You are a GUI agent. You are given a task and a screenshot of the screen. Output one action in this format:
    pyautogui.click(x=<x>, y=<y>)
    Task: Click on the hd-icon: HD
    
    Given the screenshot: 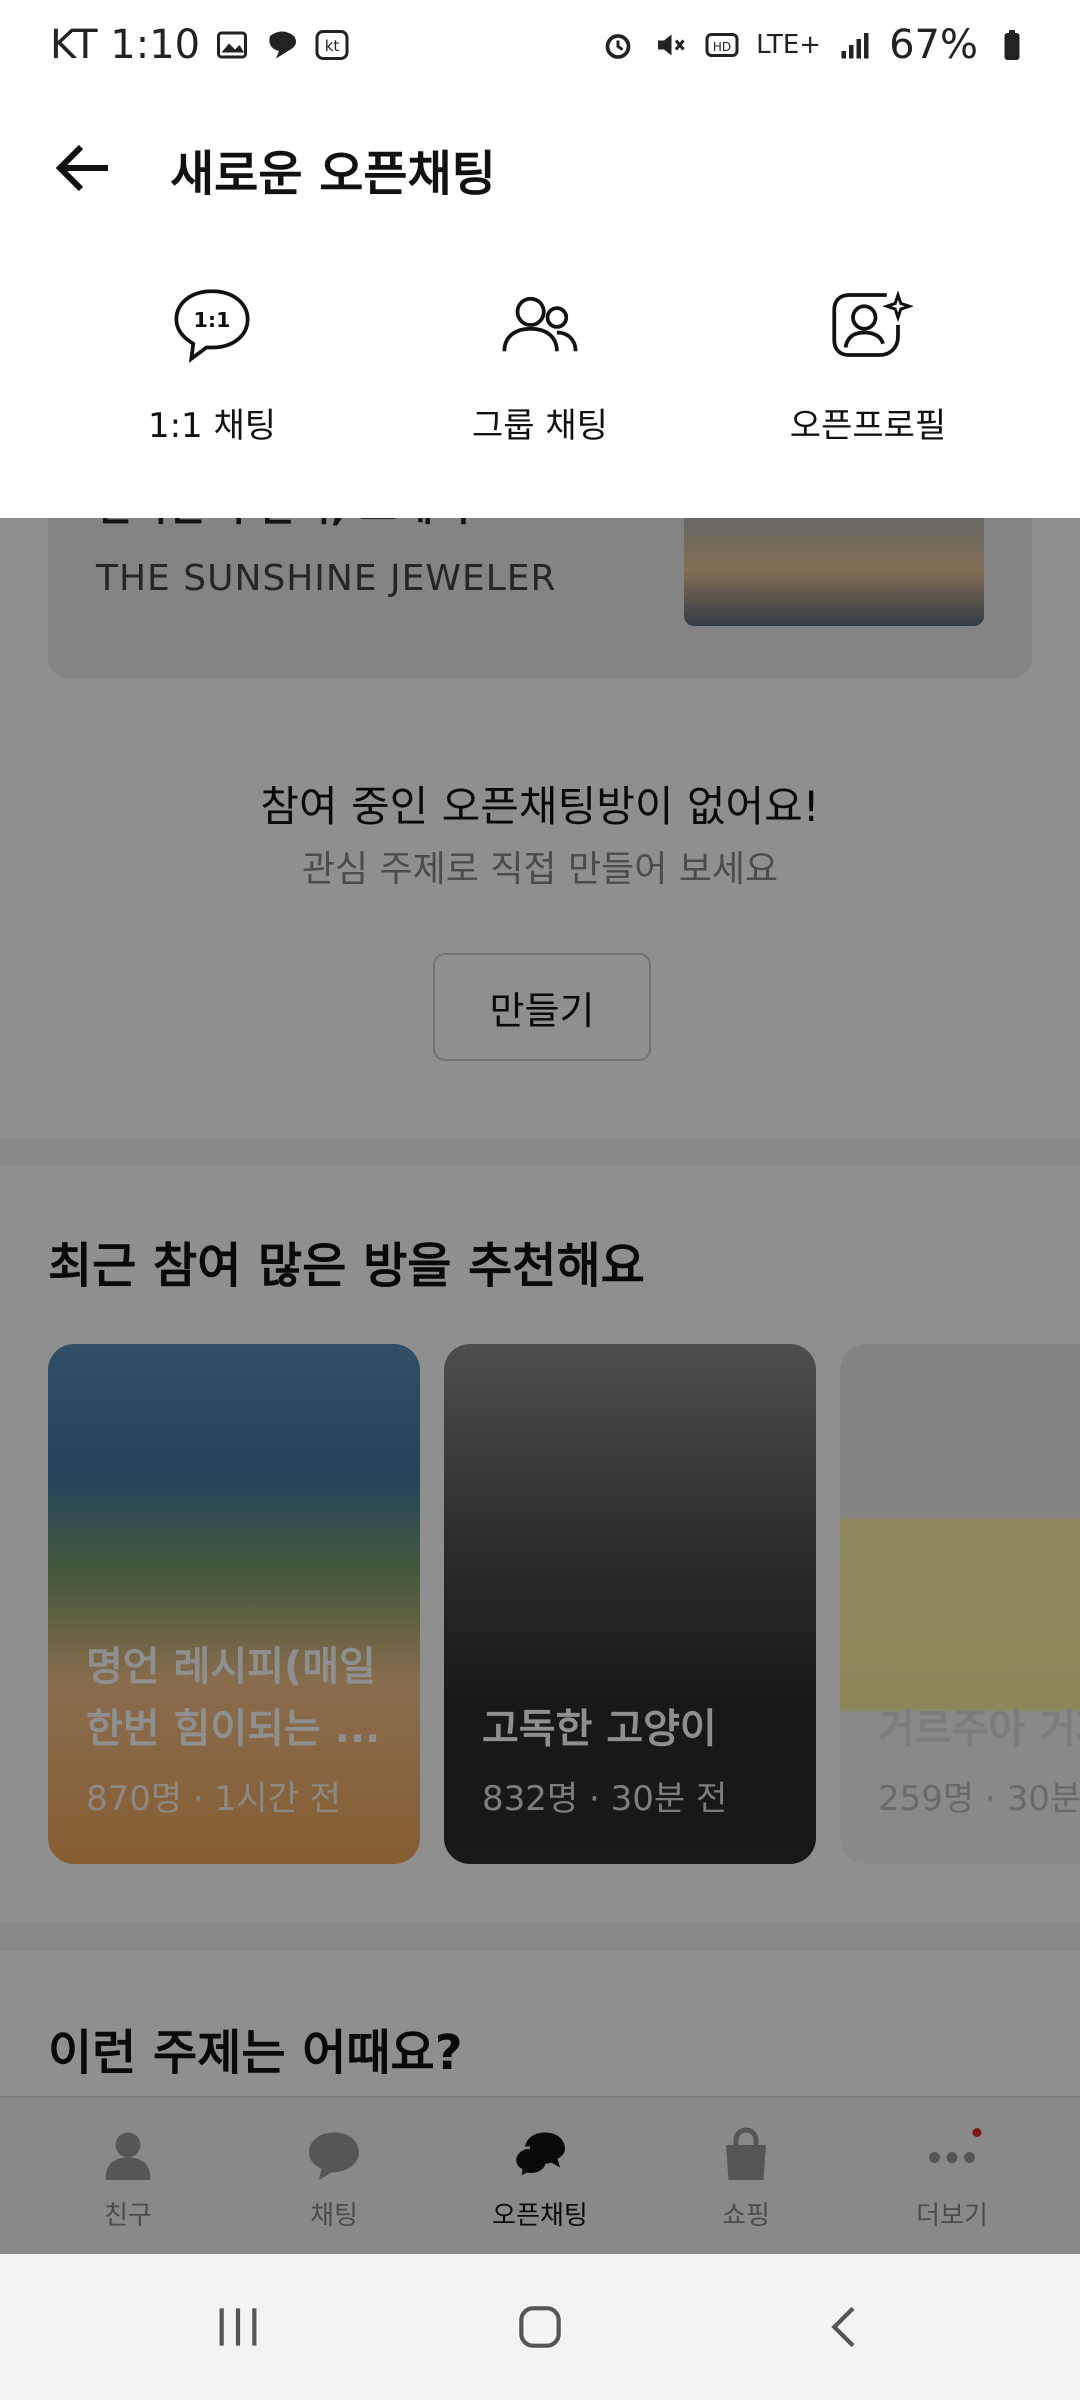 What is the action you would take?
    pyautogui.click(x=722, y=45)
    